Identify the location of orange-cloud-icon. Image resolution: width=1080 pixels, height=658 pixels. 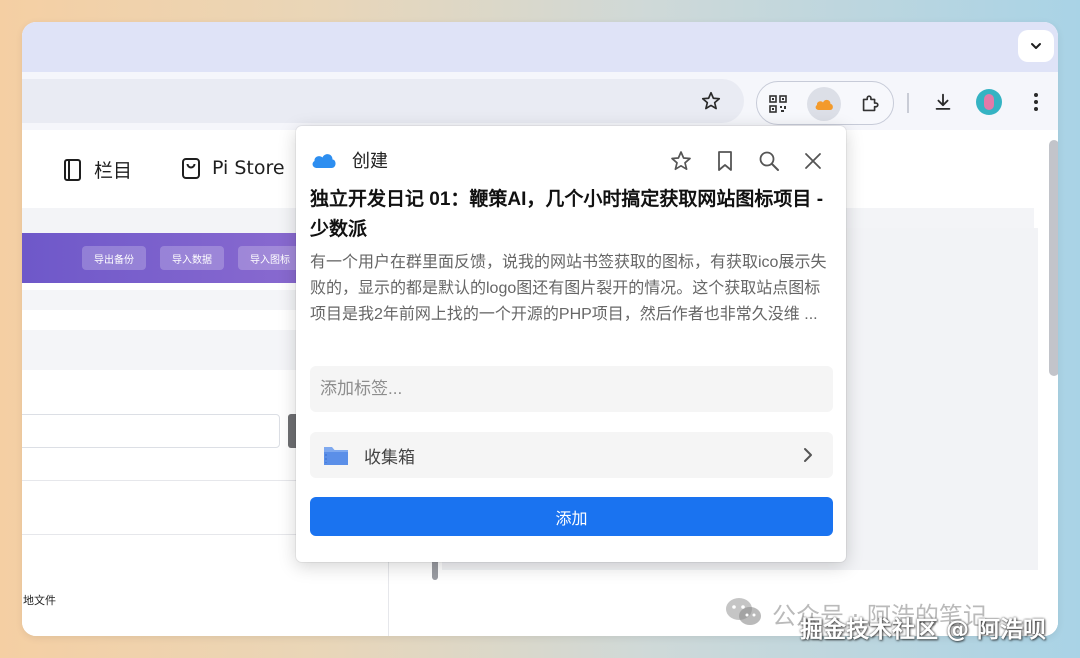
(824, 104).